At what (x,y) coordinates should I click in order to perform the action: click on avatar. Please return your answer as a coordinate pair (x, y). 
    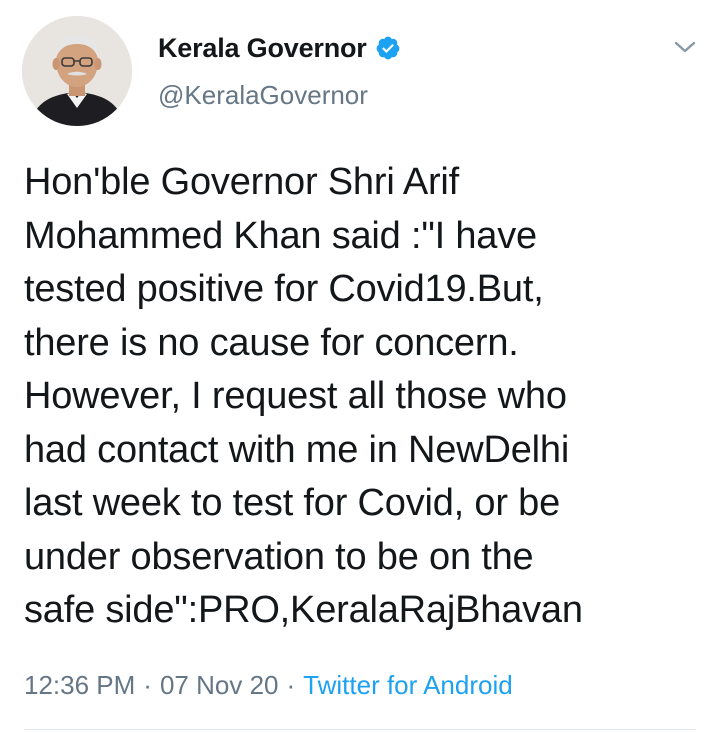
    Looking at the image, I should click on (77, 71).